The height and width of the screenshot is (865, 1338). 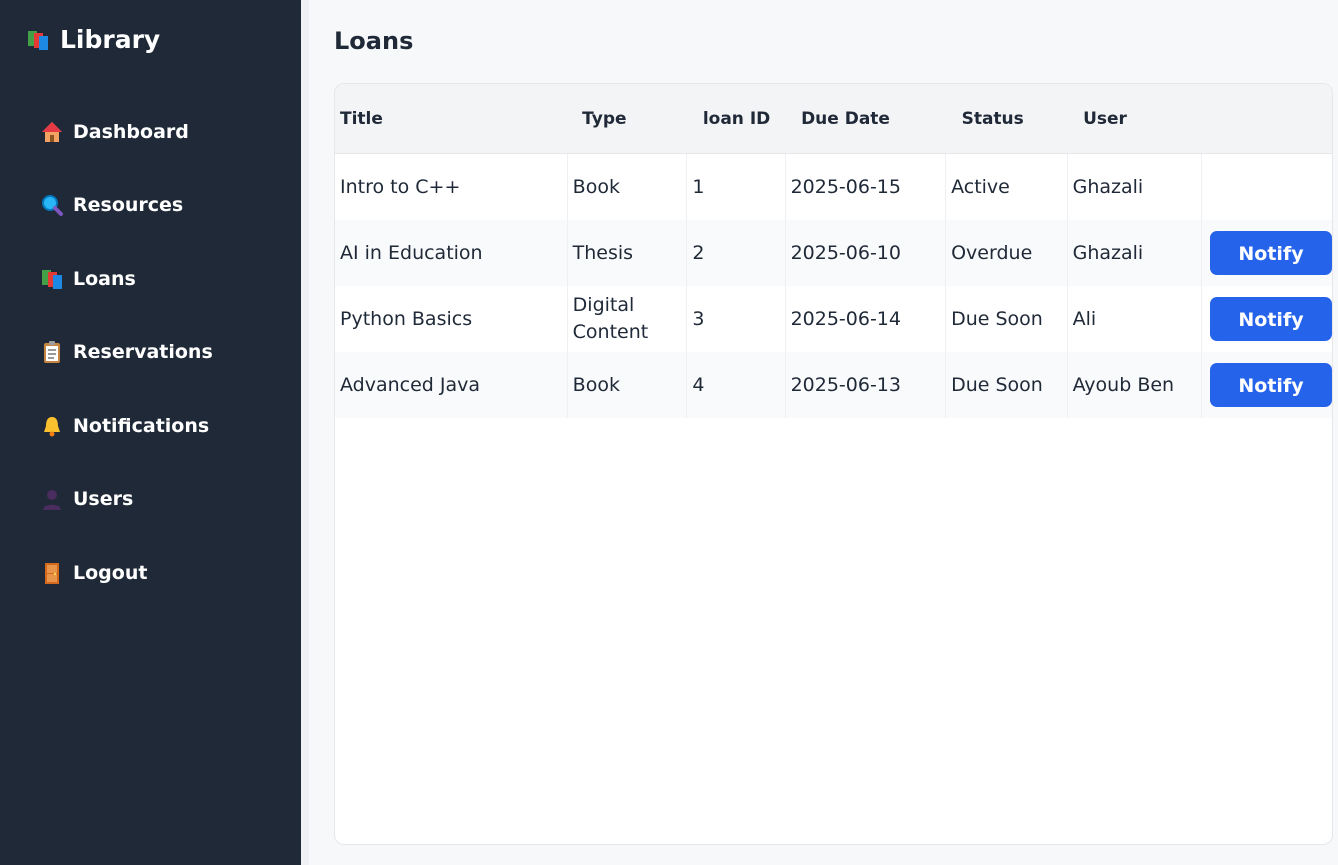 What do you see at coordinates (865, 319) in the screenshot?
I see `cell-due-date: 2025-06-14` at bounding box center [865, 319].